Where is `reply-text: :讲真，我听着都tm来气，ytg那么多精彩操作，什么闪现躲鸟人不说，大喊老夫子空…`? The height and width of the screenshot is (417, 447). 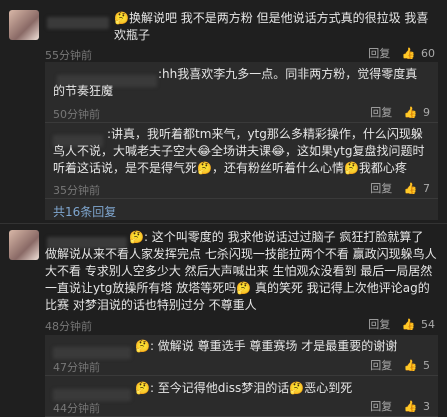 reply-text: :讲真，我听着都tm来气，ytg那么多精彩操作，什么闪现躲鸟人不说，大喊老夫子空… is located at coordinates (239, 151).